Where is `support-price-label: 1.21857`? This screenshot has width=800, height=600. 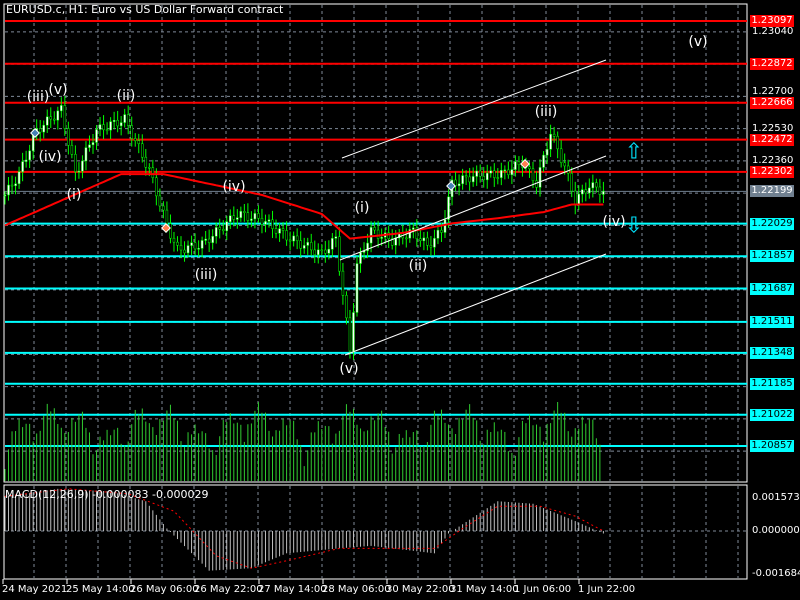
support-price-label: 1.21857 is located at coordinates (772, 256).